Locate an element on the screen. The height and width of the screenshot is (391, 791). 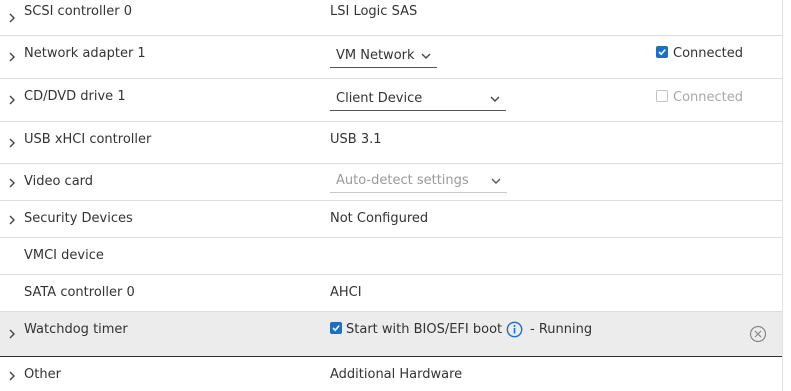
row-network-adapter: Network adapter 1 VM Network Connected is located at coordinates (391, 57).